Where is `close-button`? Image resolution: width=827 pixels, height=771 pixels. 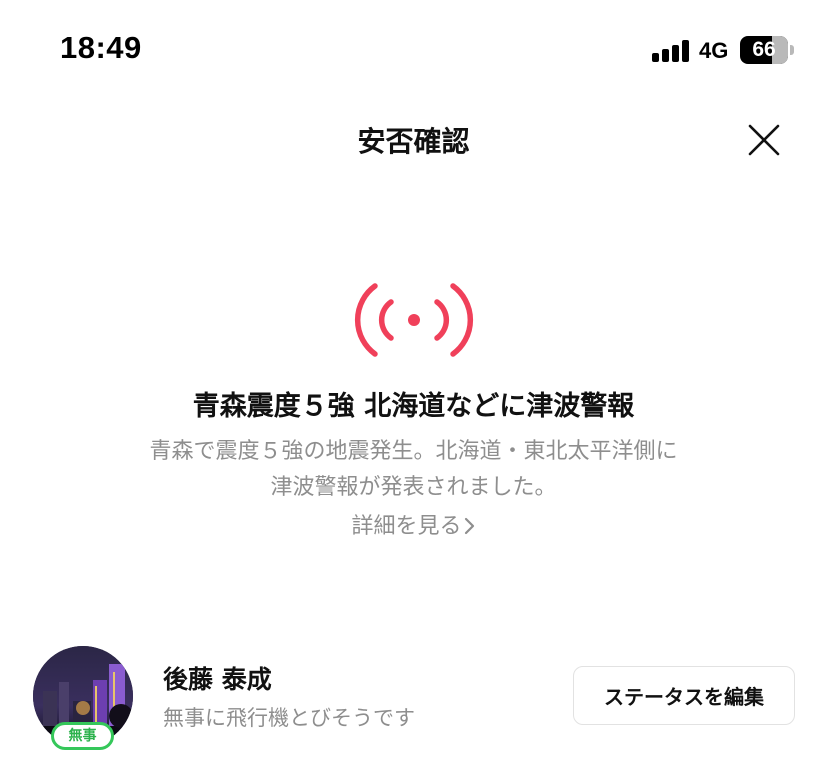 close-button is located at coordinates (764, 140).